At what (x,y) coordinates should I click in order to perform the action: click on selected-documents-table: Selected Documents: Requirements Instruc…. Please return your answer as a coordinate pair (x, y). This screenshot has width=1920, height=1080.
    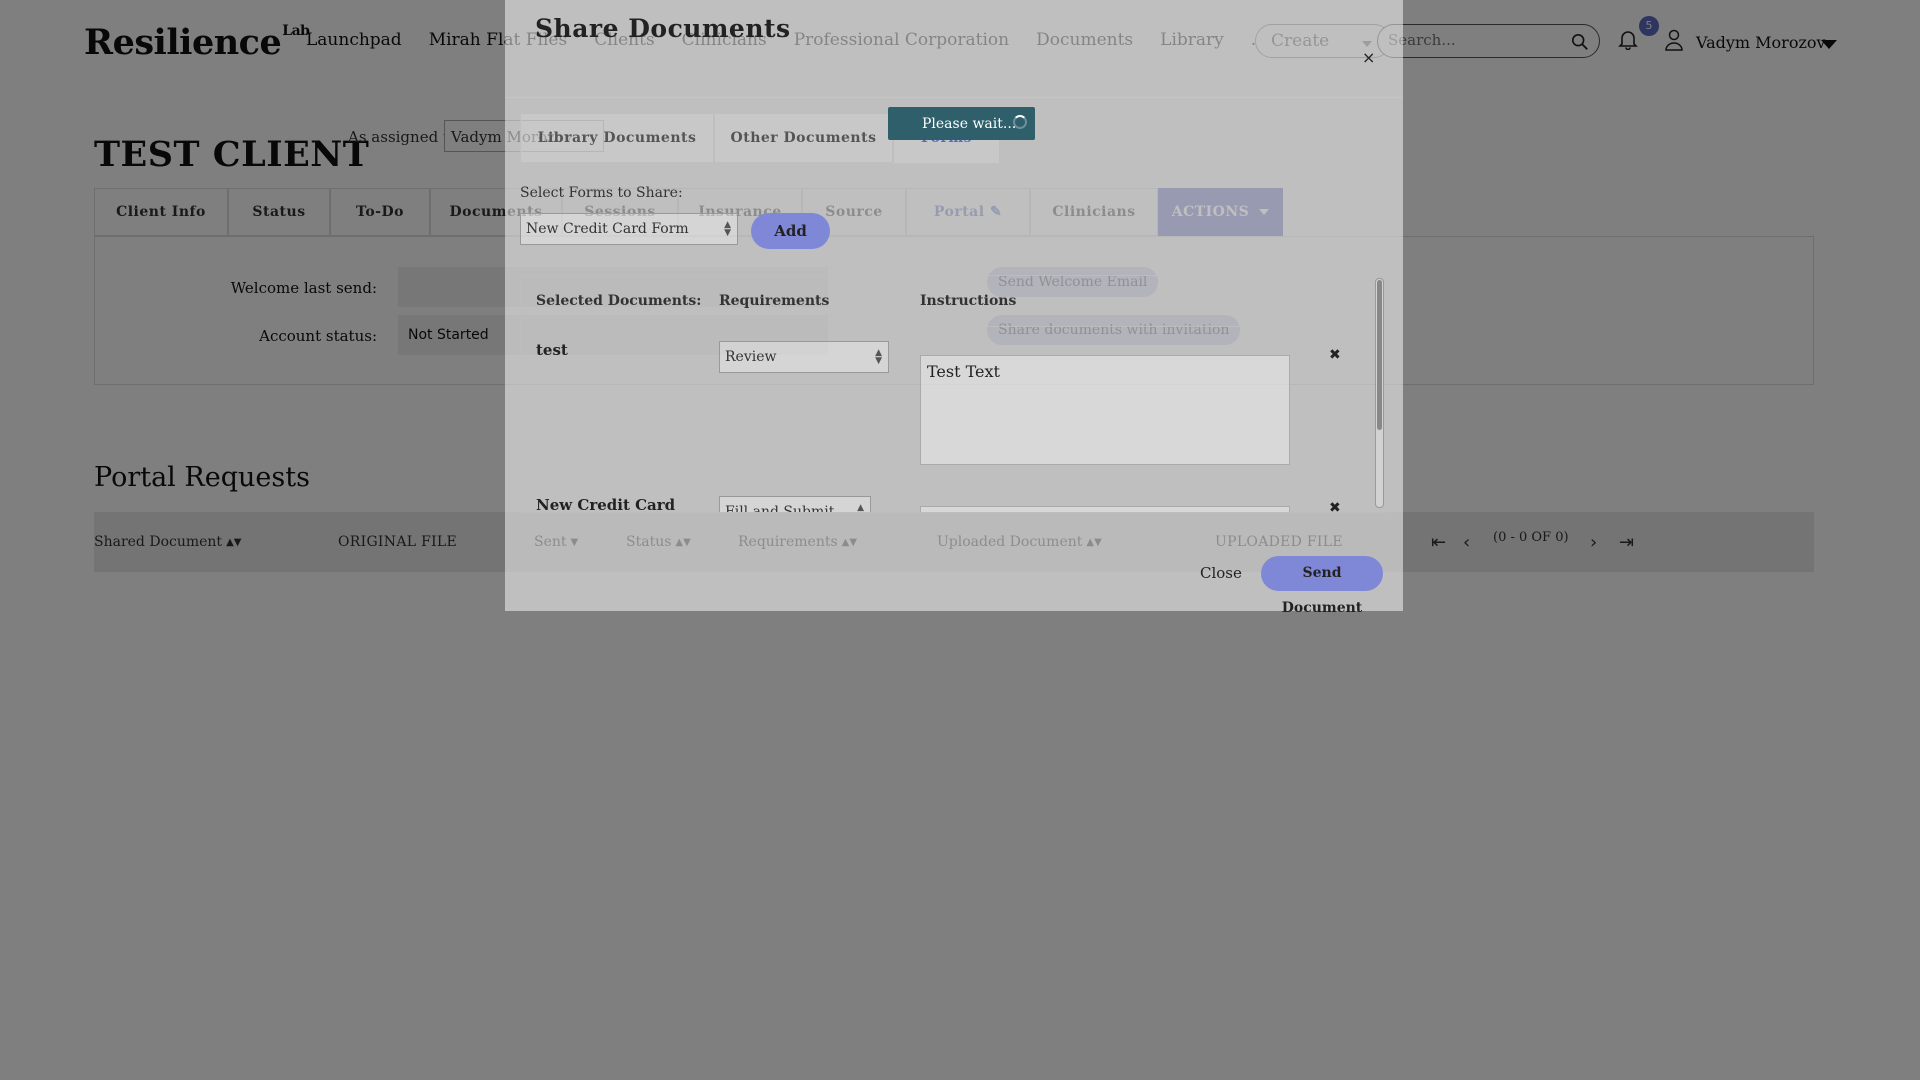
    Looking at the image, I should click on (954, 394).